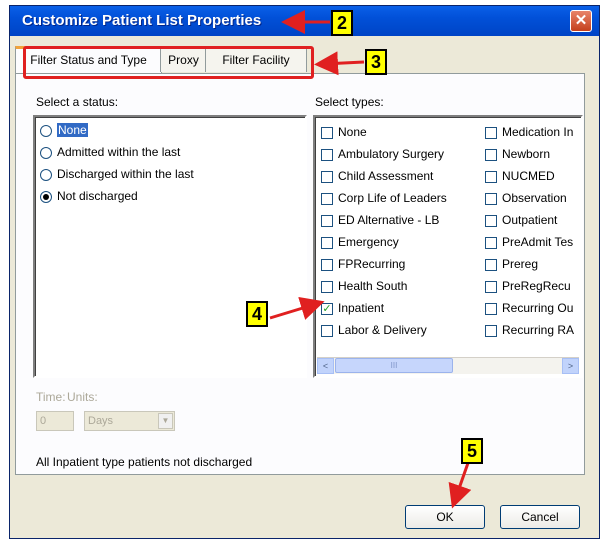  Describe the element at coordinates (376, 62) in the screenshot. I see `callout-3: 3` at that location.